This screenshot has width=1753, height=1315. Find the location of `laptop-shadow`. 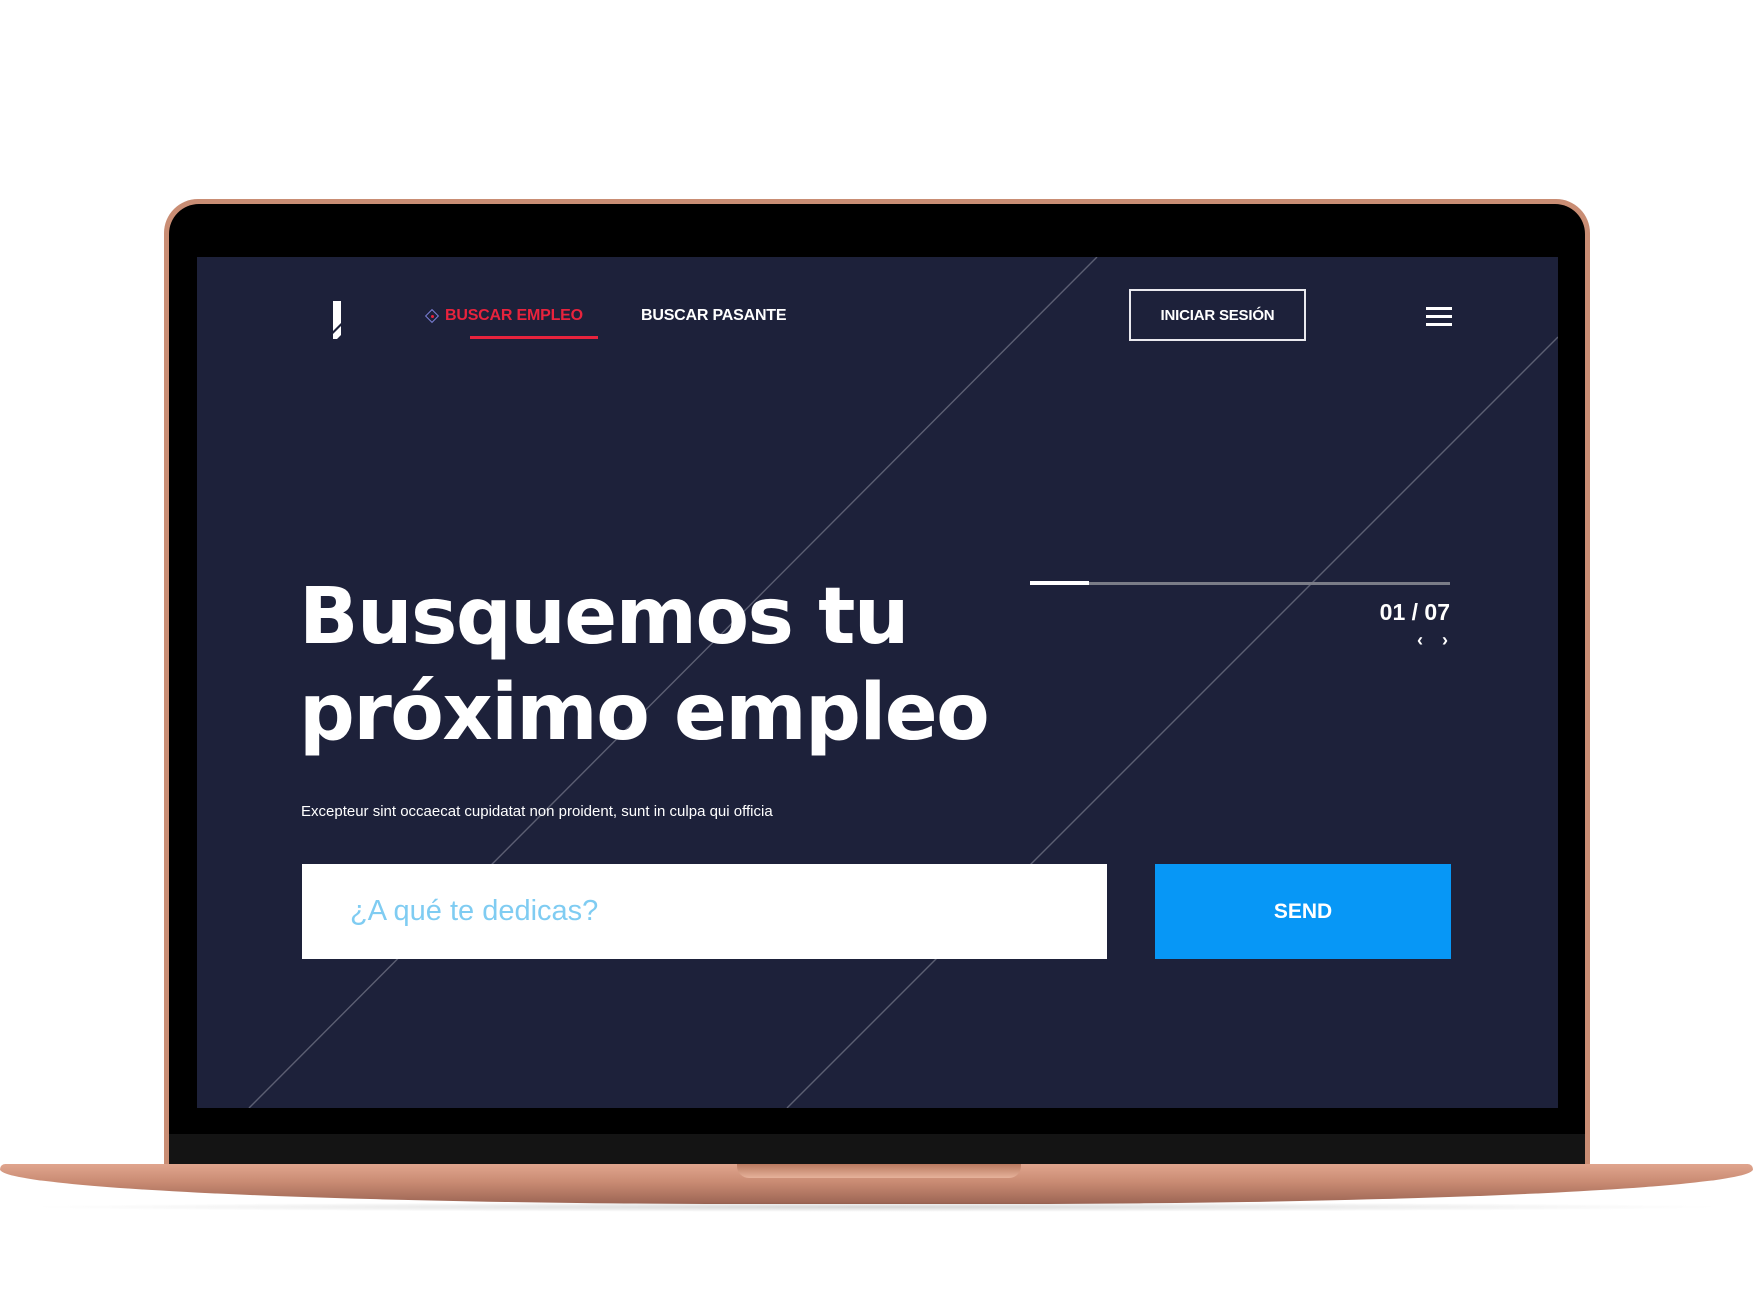

laptop-shadow is located at coordinates (876, 1207).